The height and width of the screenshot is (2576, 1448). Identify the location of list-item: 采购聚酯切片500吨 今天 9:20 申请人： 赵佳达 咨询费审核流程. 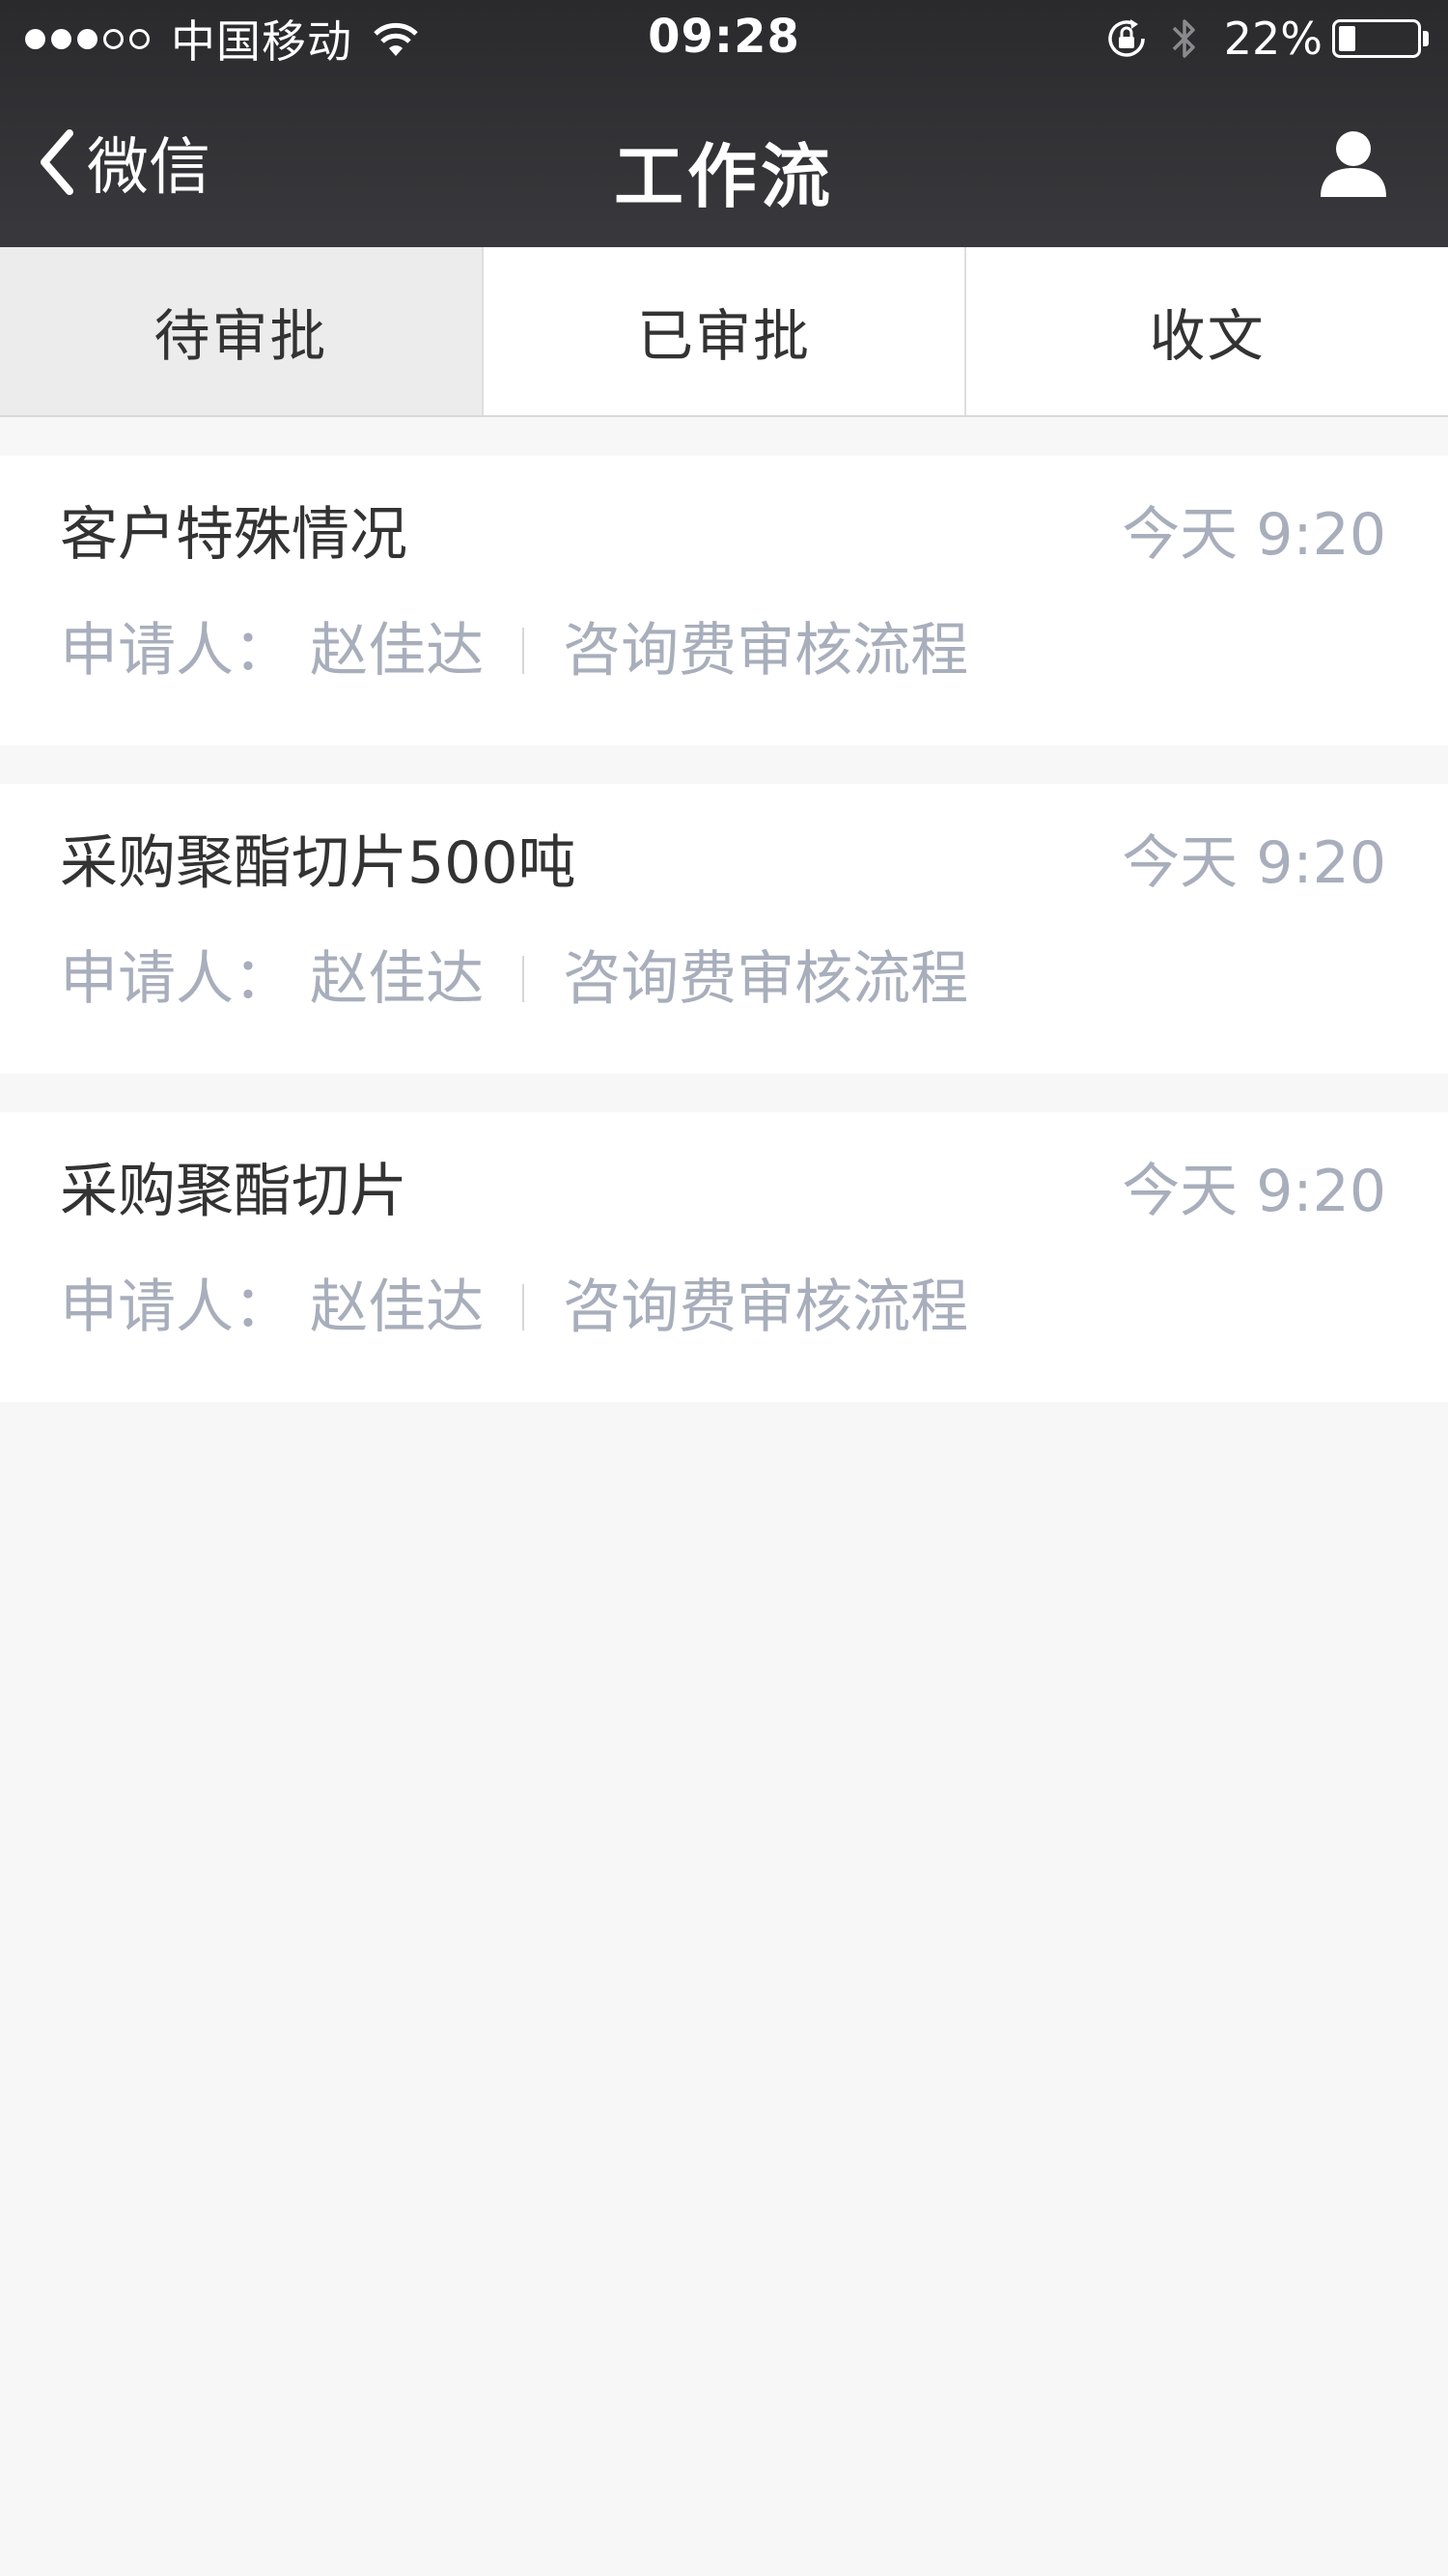
(724, 929).